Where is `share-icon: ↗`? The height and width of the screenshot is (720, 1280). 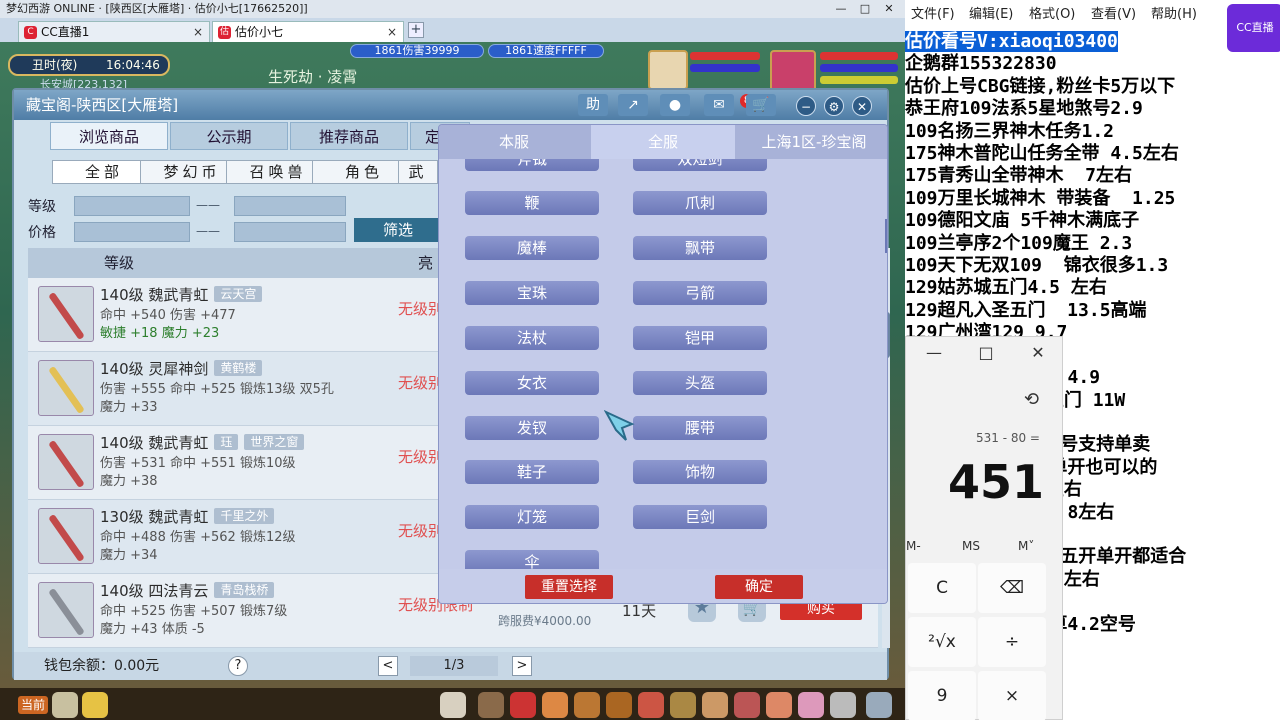 share-icon: ↗ is located at coordinates (633, 105).